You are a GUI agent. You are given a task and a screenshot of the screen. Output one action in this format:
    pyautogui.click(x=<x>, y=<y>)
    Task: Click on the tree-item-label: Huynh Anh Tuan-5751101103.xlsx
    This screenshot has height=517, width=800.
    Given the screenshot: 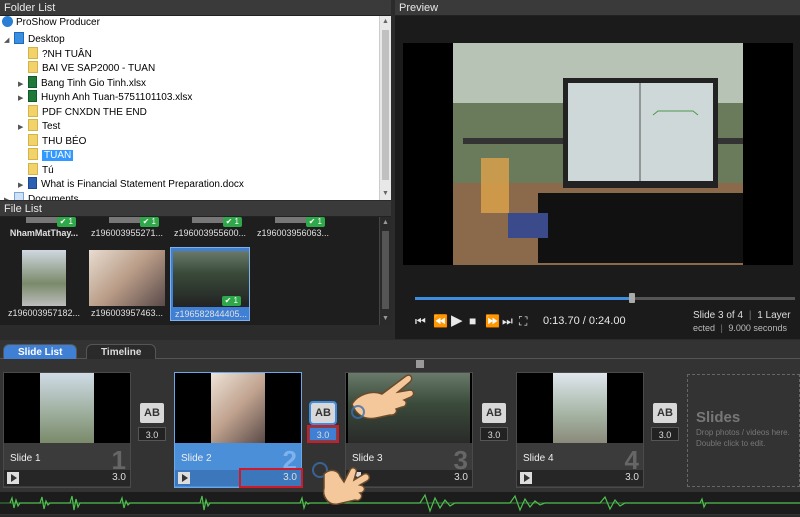 What is the action you would take?
    pyautogui.click(x=117, y=97)
    